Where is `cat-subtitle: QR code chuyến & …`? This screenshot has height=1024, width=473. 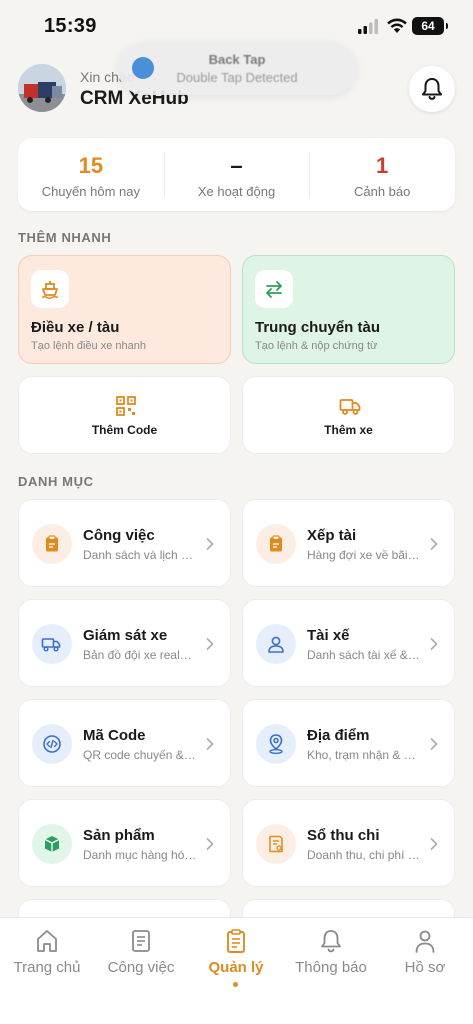 cat-subtitle: QR code chuyến & … is located at coordinates (140, 755).